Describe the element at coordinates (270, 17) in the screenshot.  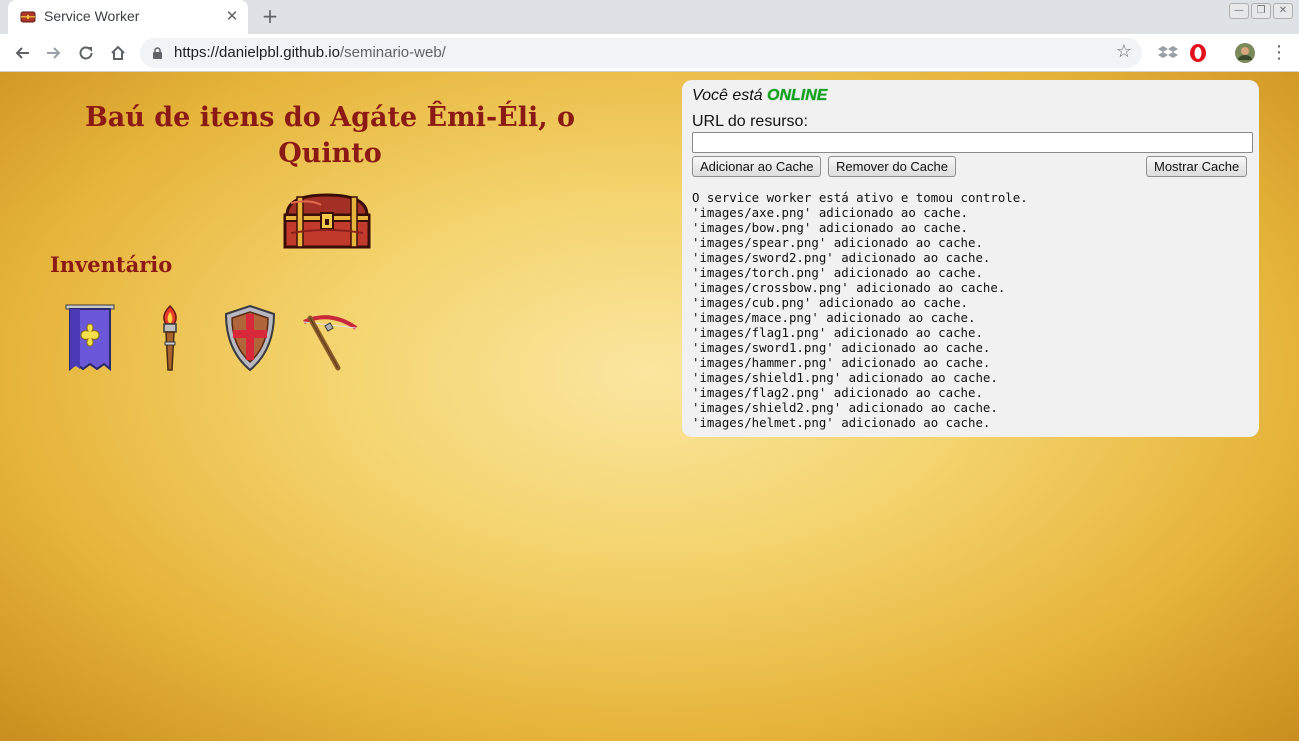
I see `new-tab-button: +` at that location.